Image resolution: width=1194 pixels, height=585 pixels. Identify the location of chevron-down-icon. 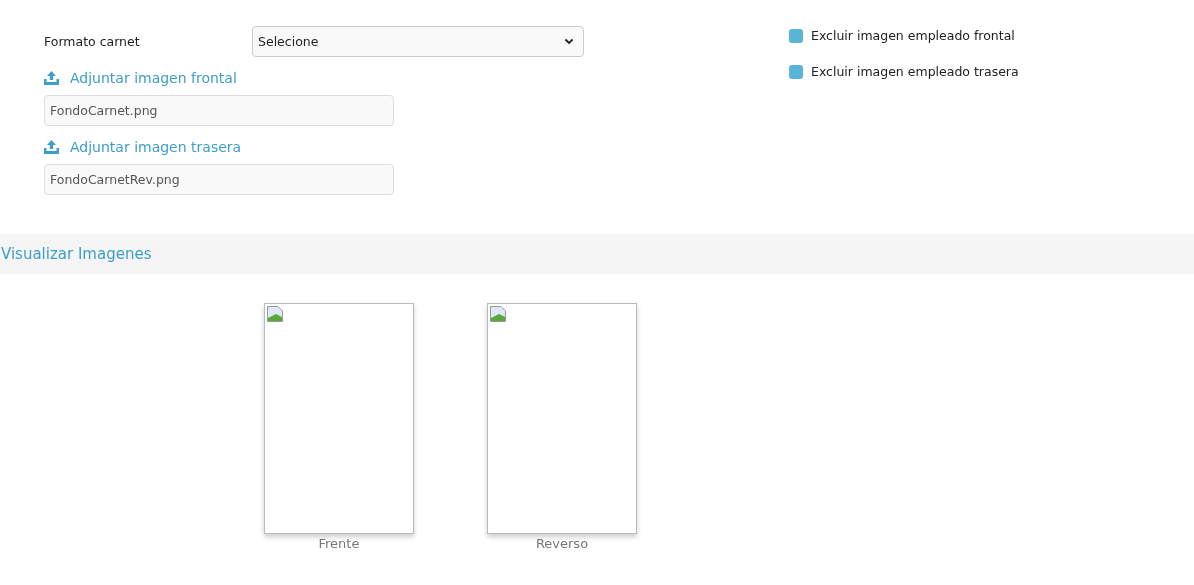
(569, 41).